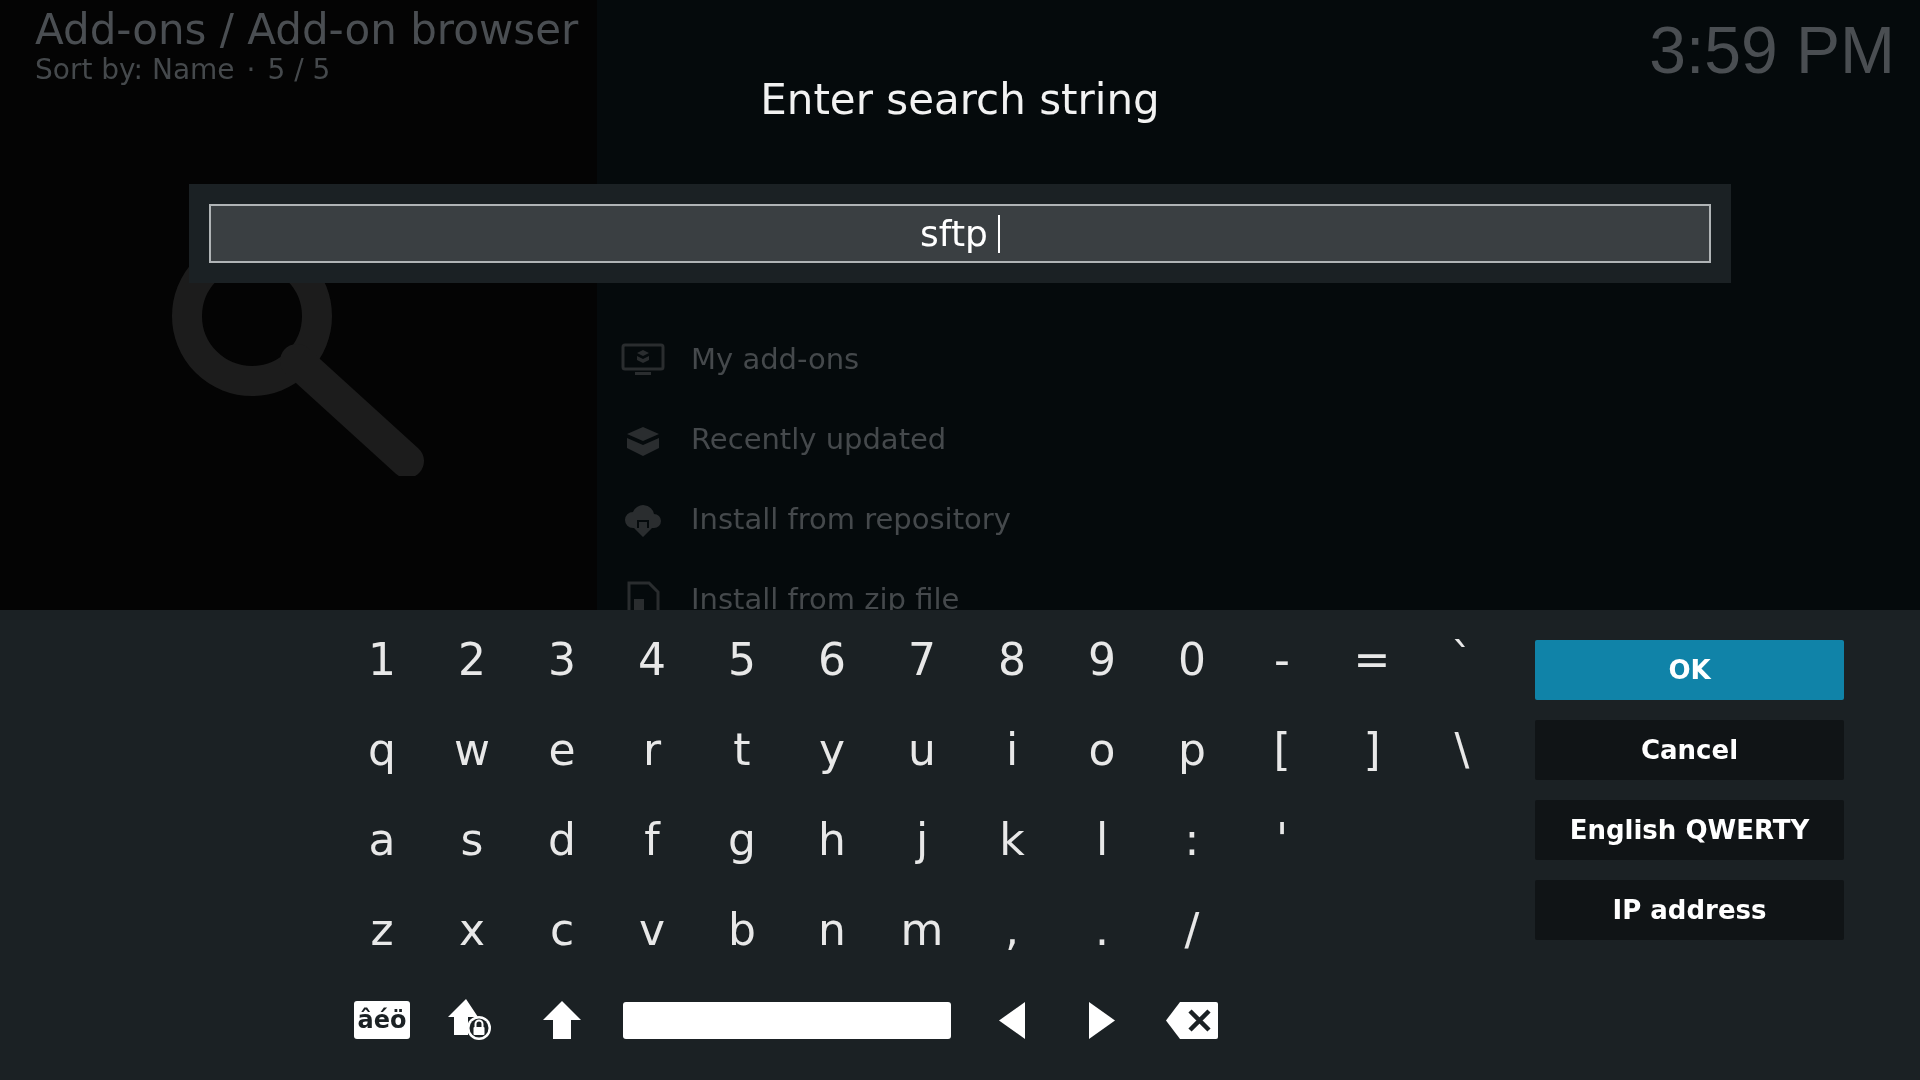 Image resolution: width=1920 pixels, height=1080 pixels. I want to click on keyboard-key: r, so click(652, 750).